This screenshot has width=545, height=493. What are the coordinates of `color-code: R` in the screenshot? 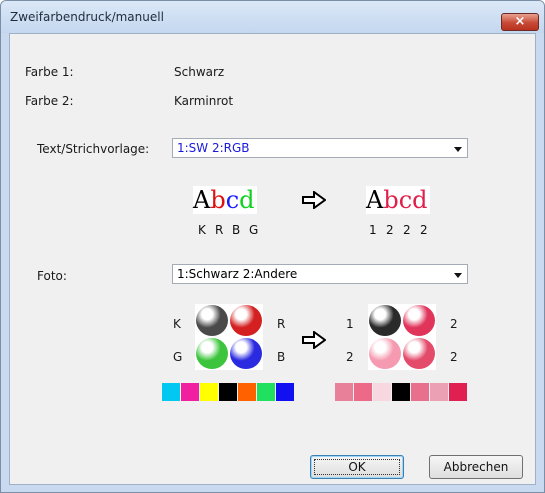 It's located at (219, 230).